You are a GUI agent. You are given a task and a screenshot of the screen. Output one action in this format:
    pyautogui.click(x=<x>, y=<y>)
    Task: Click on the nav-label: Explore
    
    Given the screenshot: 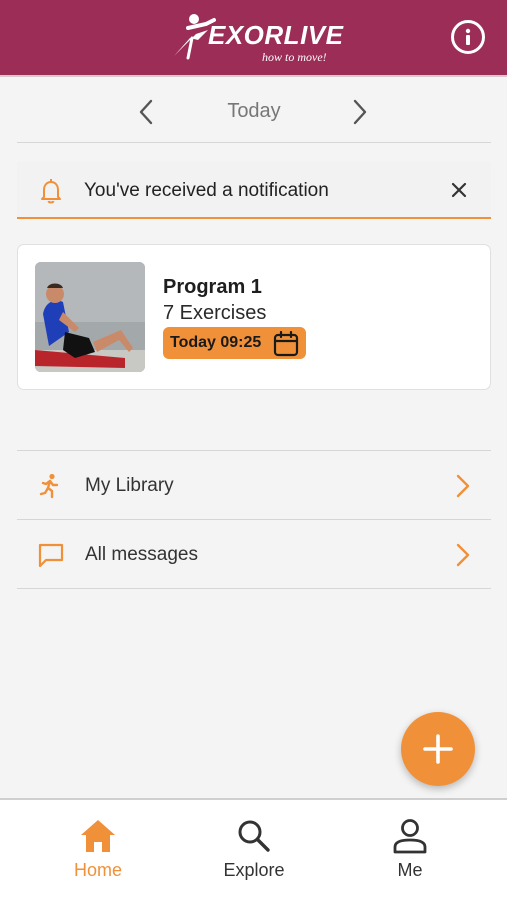 What is the action you would take?
    pyautogui.click(x=254, y=870)
    